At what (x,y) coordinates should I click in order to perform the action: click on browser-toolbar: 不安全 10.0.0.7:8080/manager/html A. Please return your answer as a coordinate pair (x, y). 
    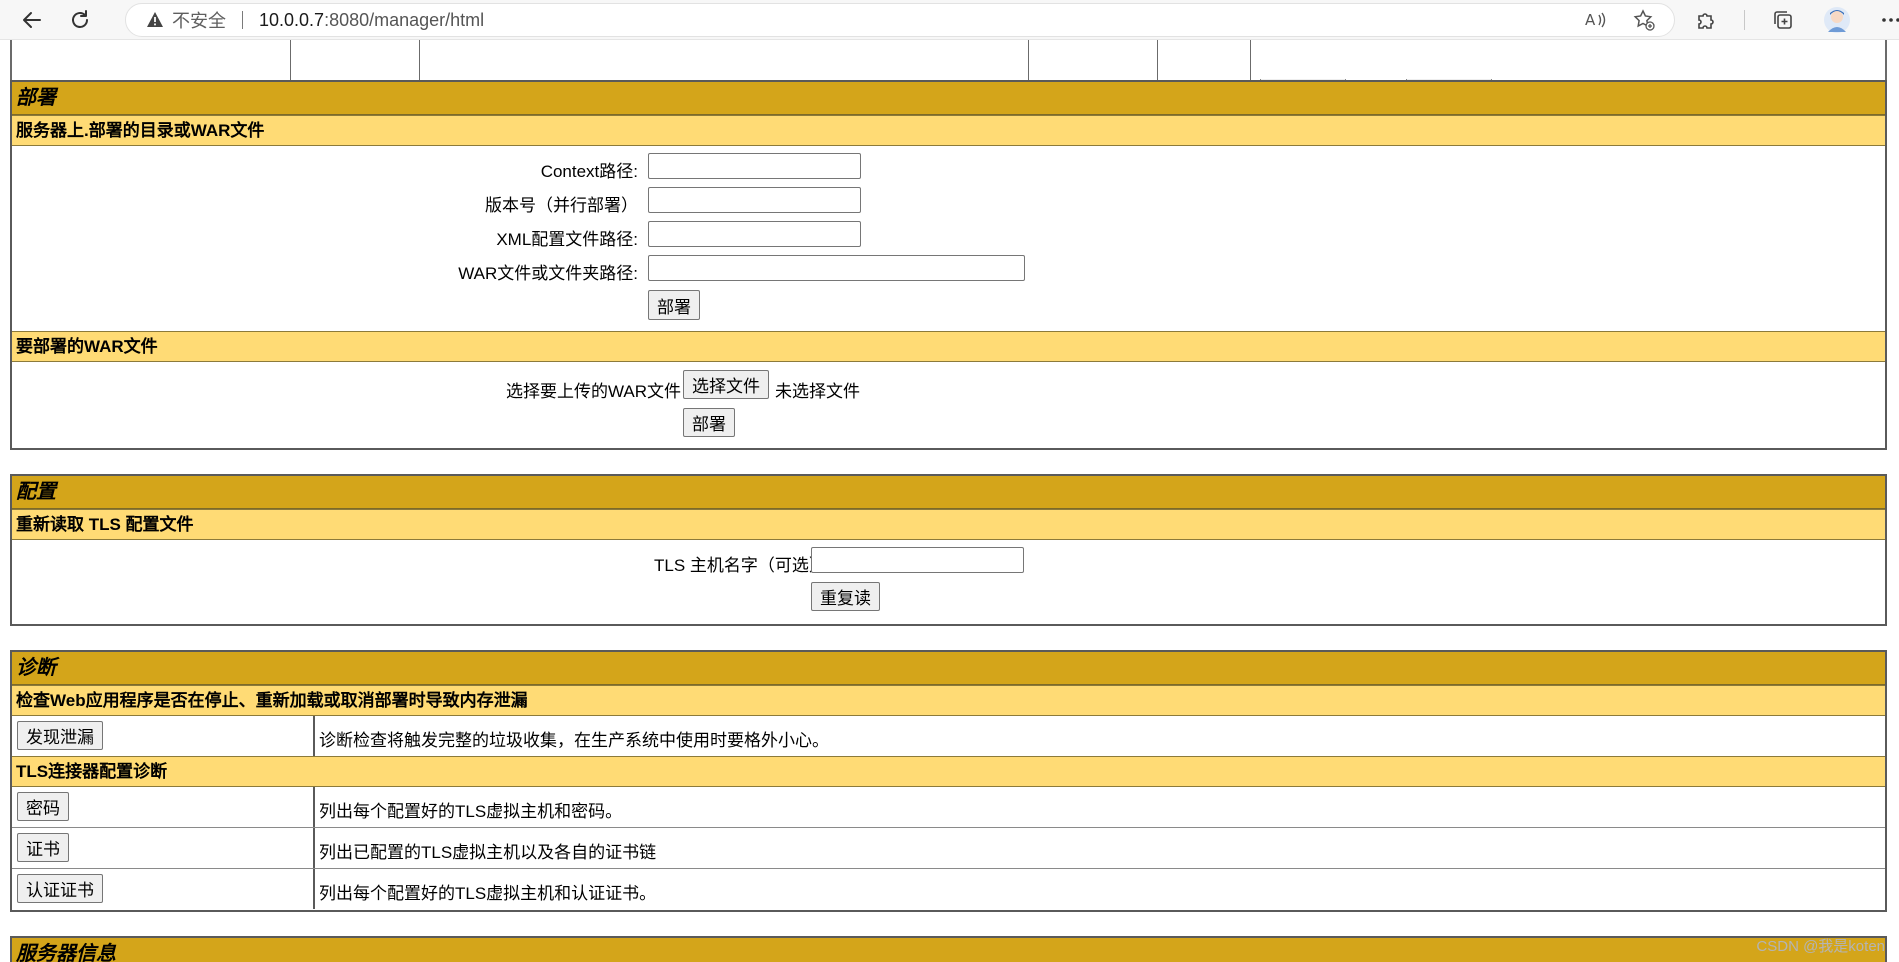
    Looking at the image, I should click on (949, 20).